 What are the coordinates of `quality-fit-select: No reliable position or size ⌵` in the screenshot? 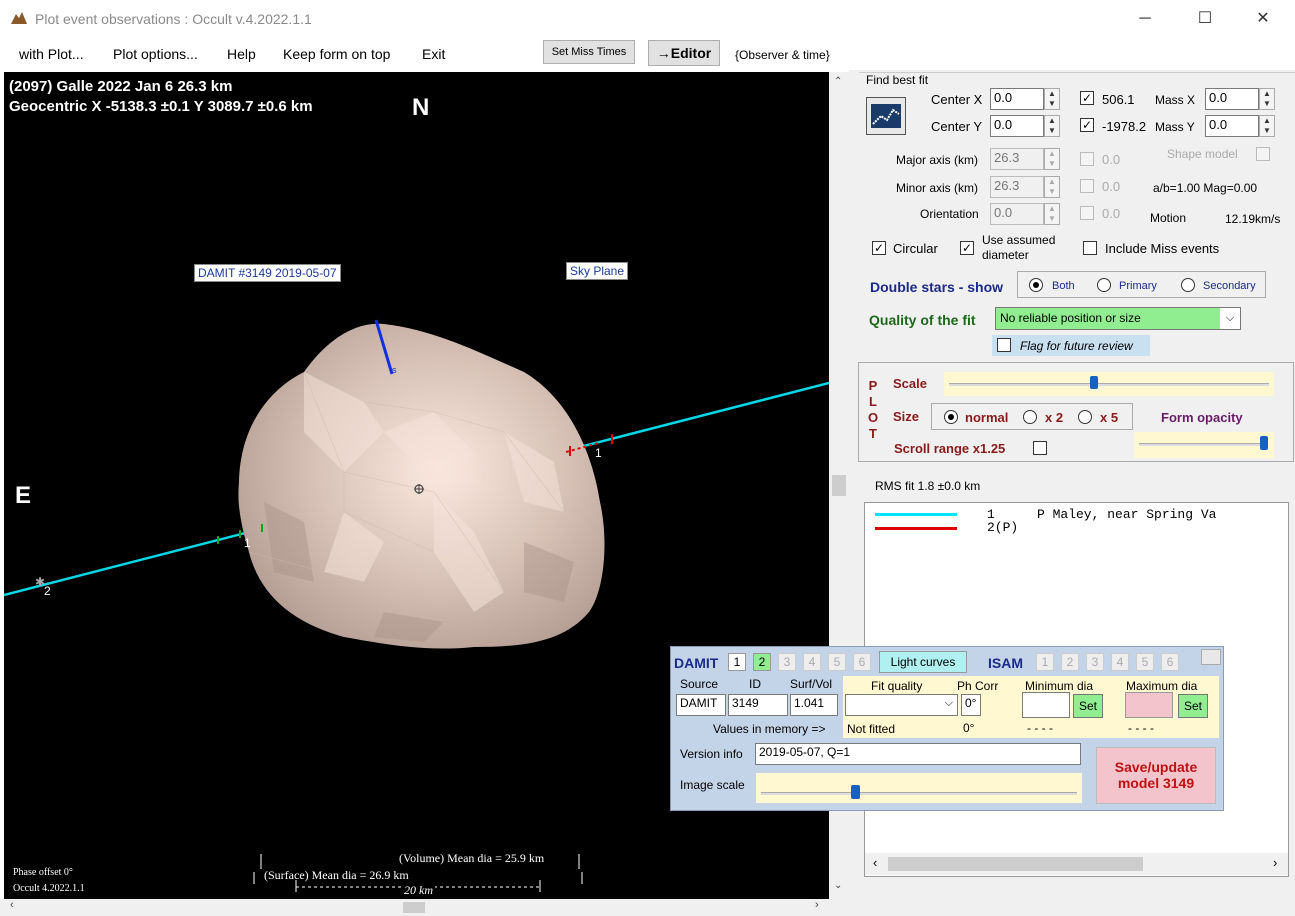 It's located at (1118, 318).